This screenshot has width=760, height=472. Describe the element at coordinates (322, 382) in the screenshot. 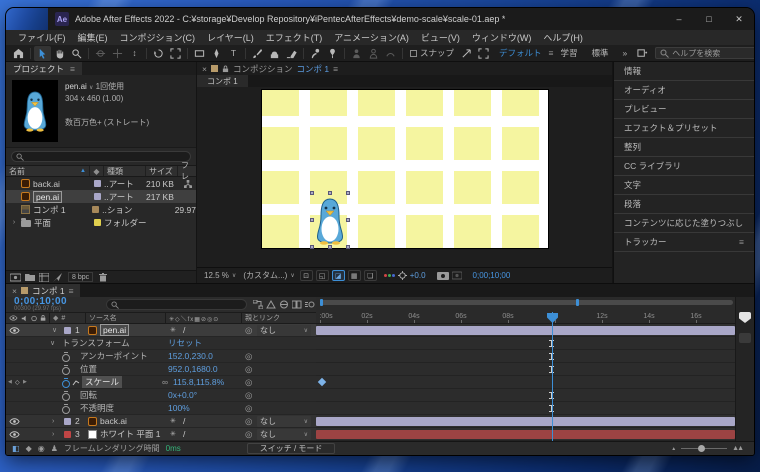

I see `keyframe-diamond` at that location.